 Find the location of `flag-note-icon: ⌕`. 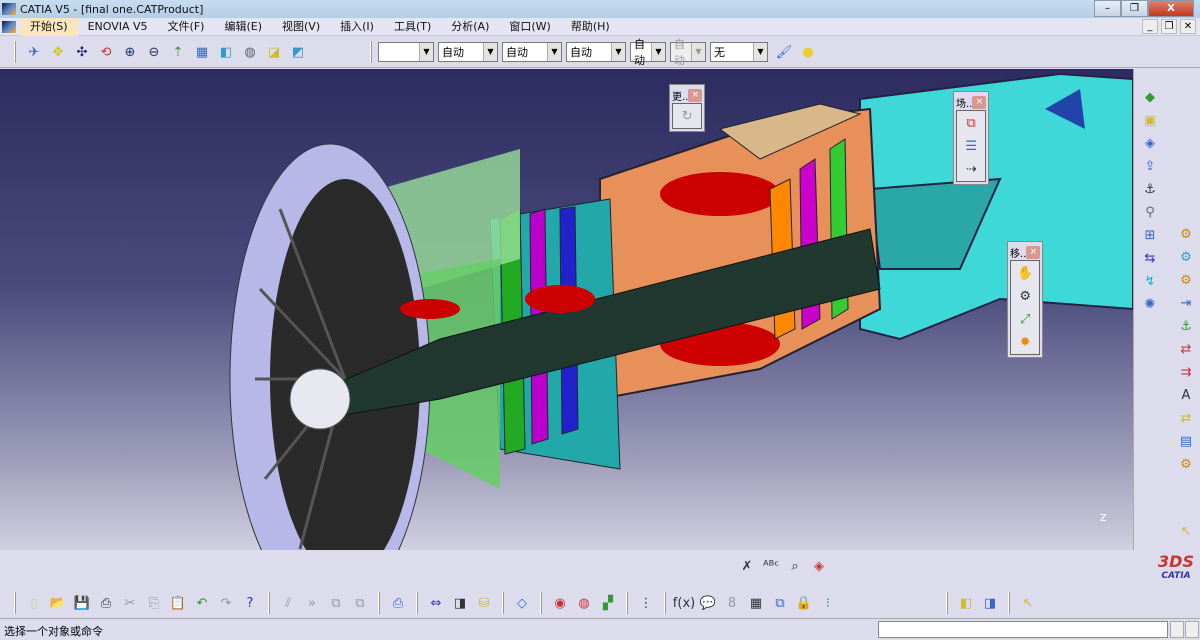

flag-note-icon: ⌕ is located at coordinates (795, 566).